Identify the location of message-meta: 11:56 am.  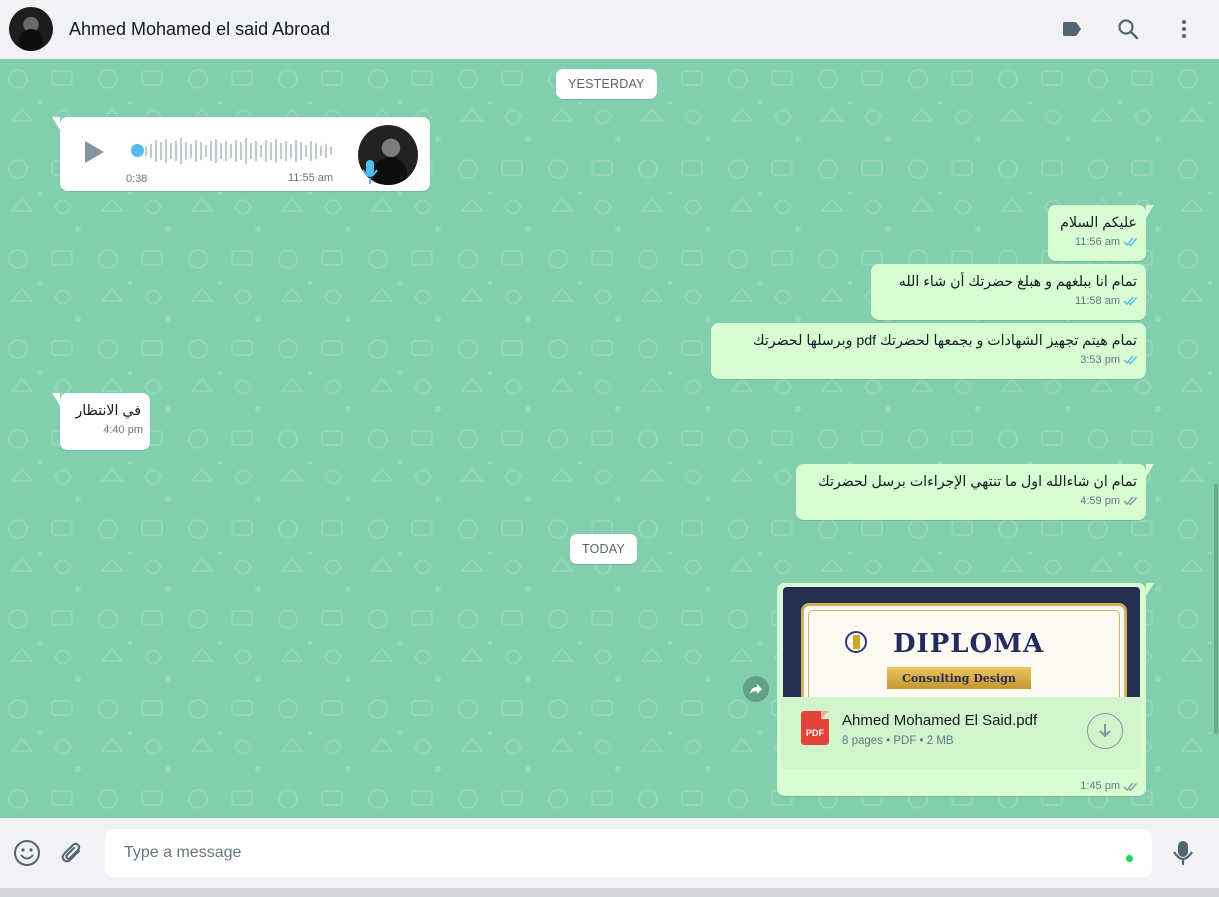
(1097, 244).